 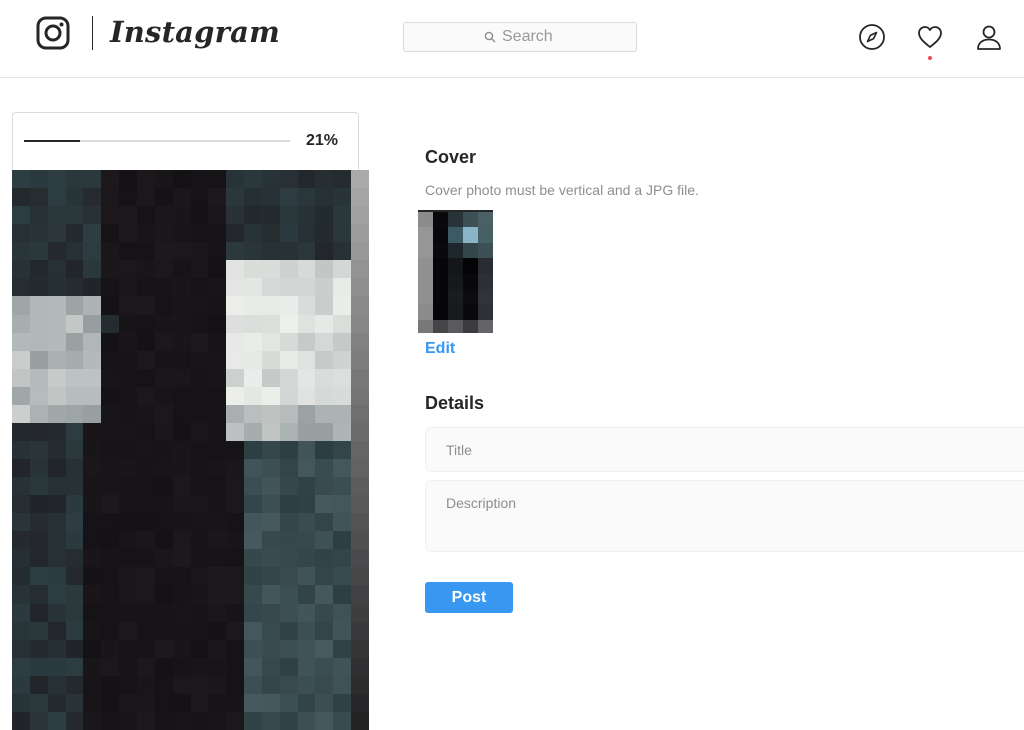 What do you see at coordinates (440, 349) in the screenshot?
I see `edit-cover-link: Edit` at bounding box center [440, 349].